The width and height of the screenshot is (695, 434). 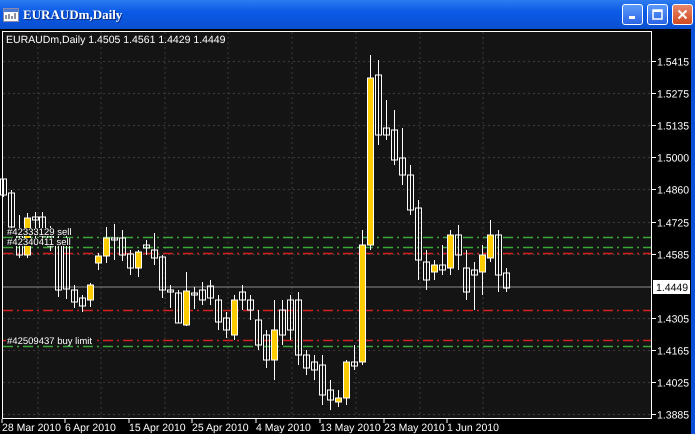 What do you see at coordinates (220, 428) in the screenshot?
I see `date-label: 25 Apr 2010` at bounding box center [220, 428].